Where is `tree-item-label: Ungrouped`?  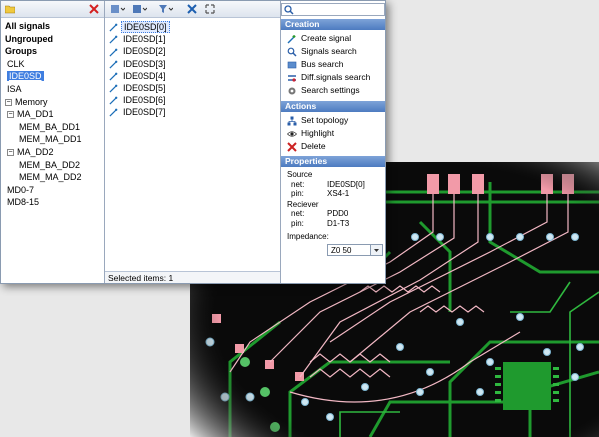
tree-item-label: Ungrouped is located at coordinates (29, 38).